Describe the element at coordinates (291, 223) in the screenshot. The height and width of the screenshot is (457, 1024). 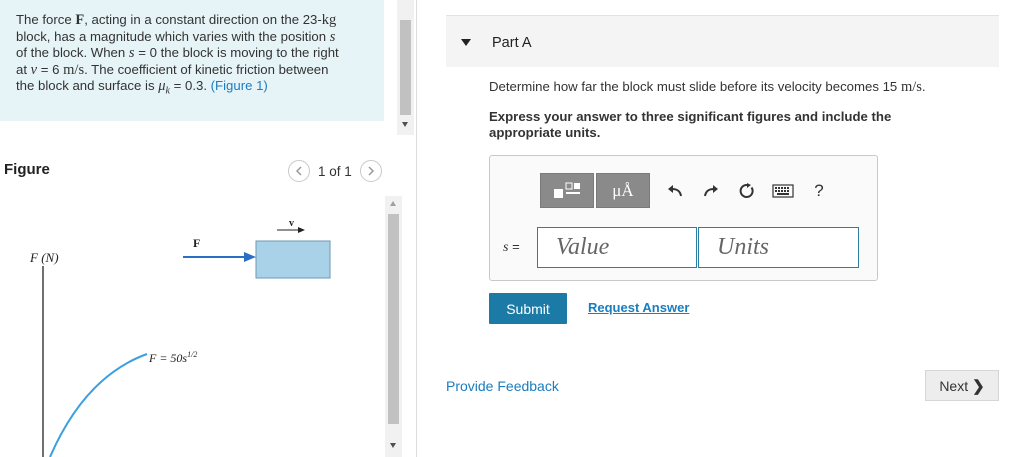
I see `velocity-label: v` at that location.